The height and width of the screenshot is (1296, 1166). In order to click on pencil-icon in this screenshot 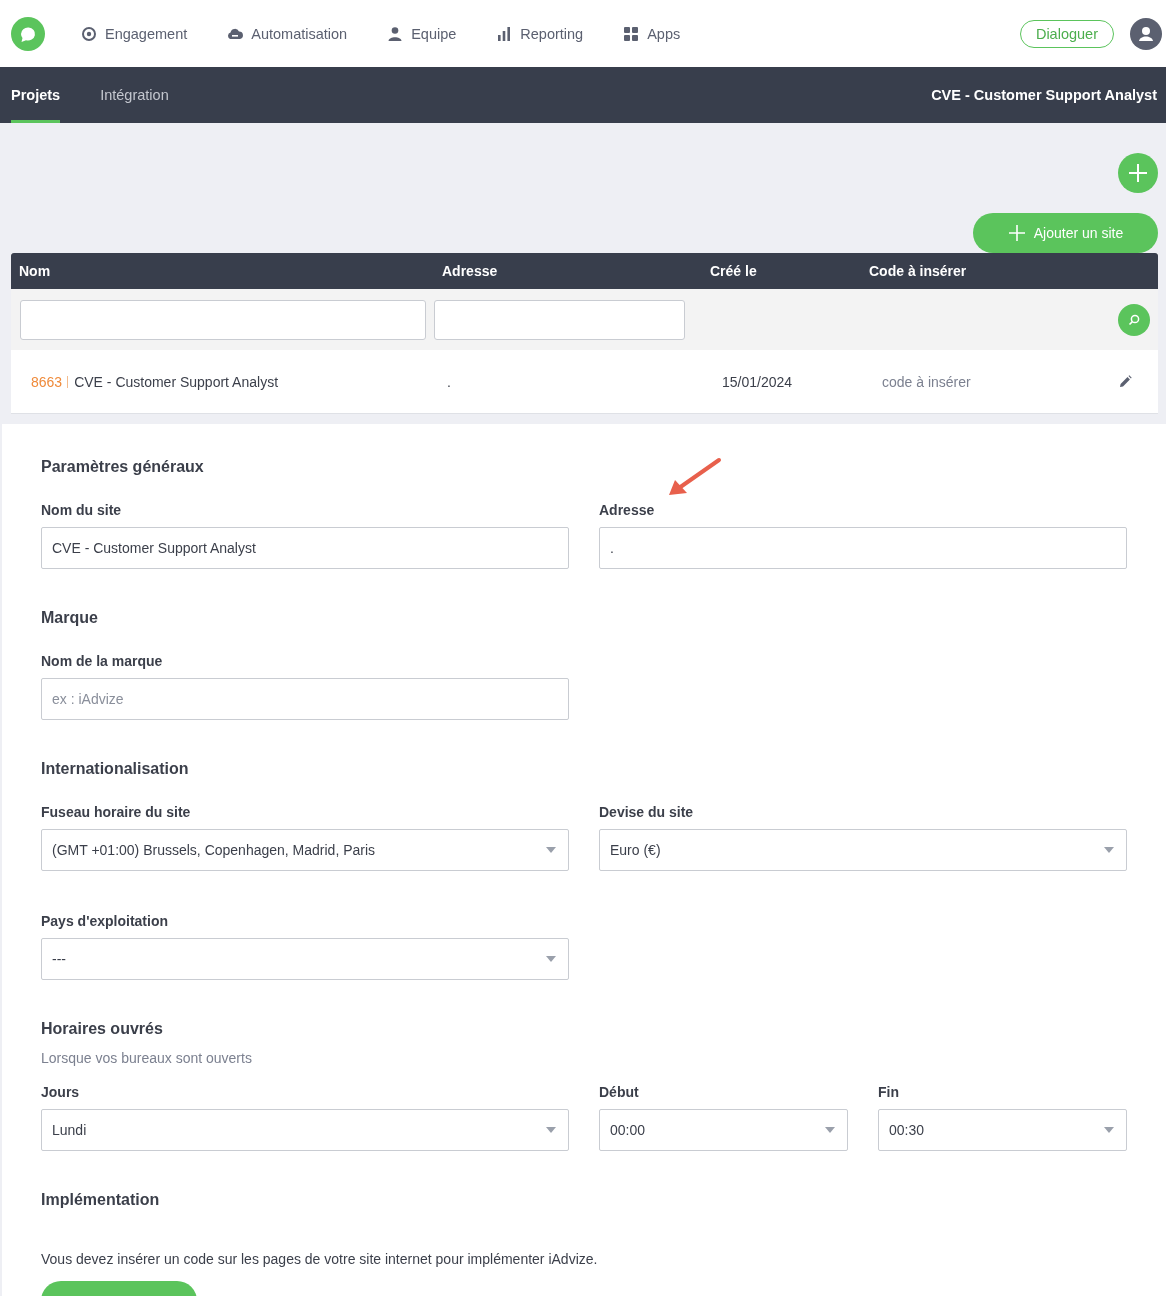, I will do `click(1125, 381)`.